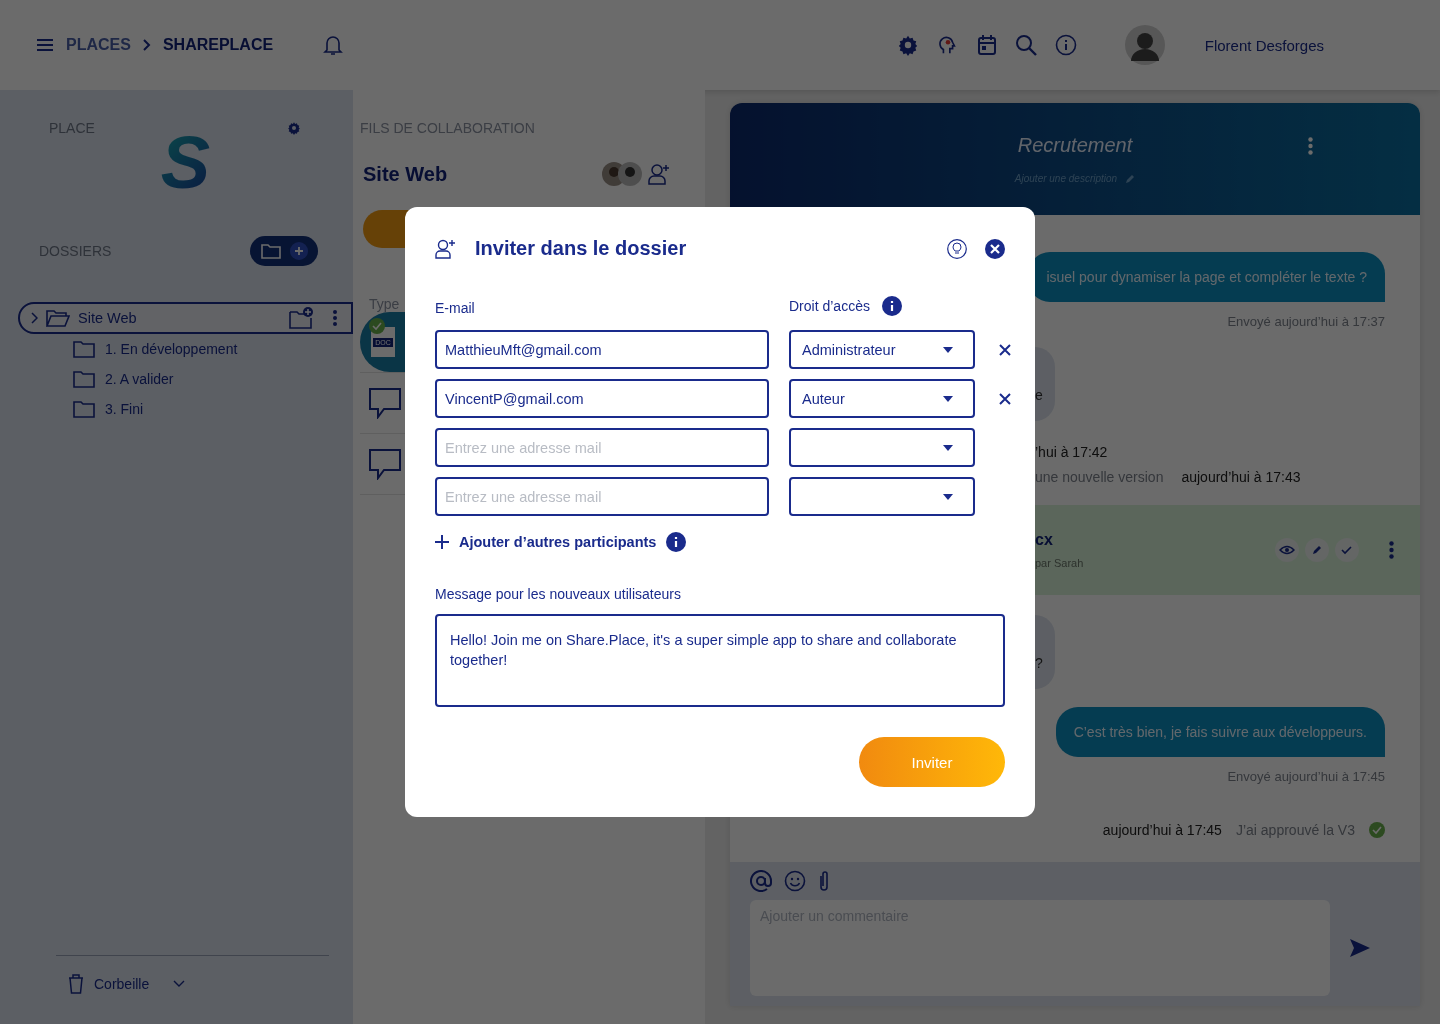 This screenshot has width=1440, height=1024. Describe the element at coordinates (558, 594) in the screenshot. I see `field-label: Message pour les nouveaux utilisateurs` at that location.